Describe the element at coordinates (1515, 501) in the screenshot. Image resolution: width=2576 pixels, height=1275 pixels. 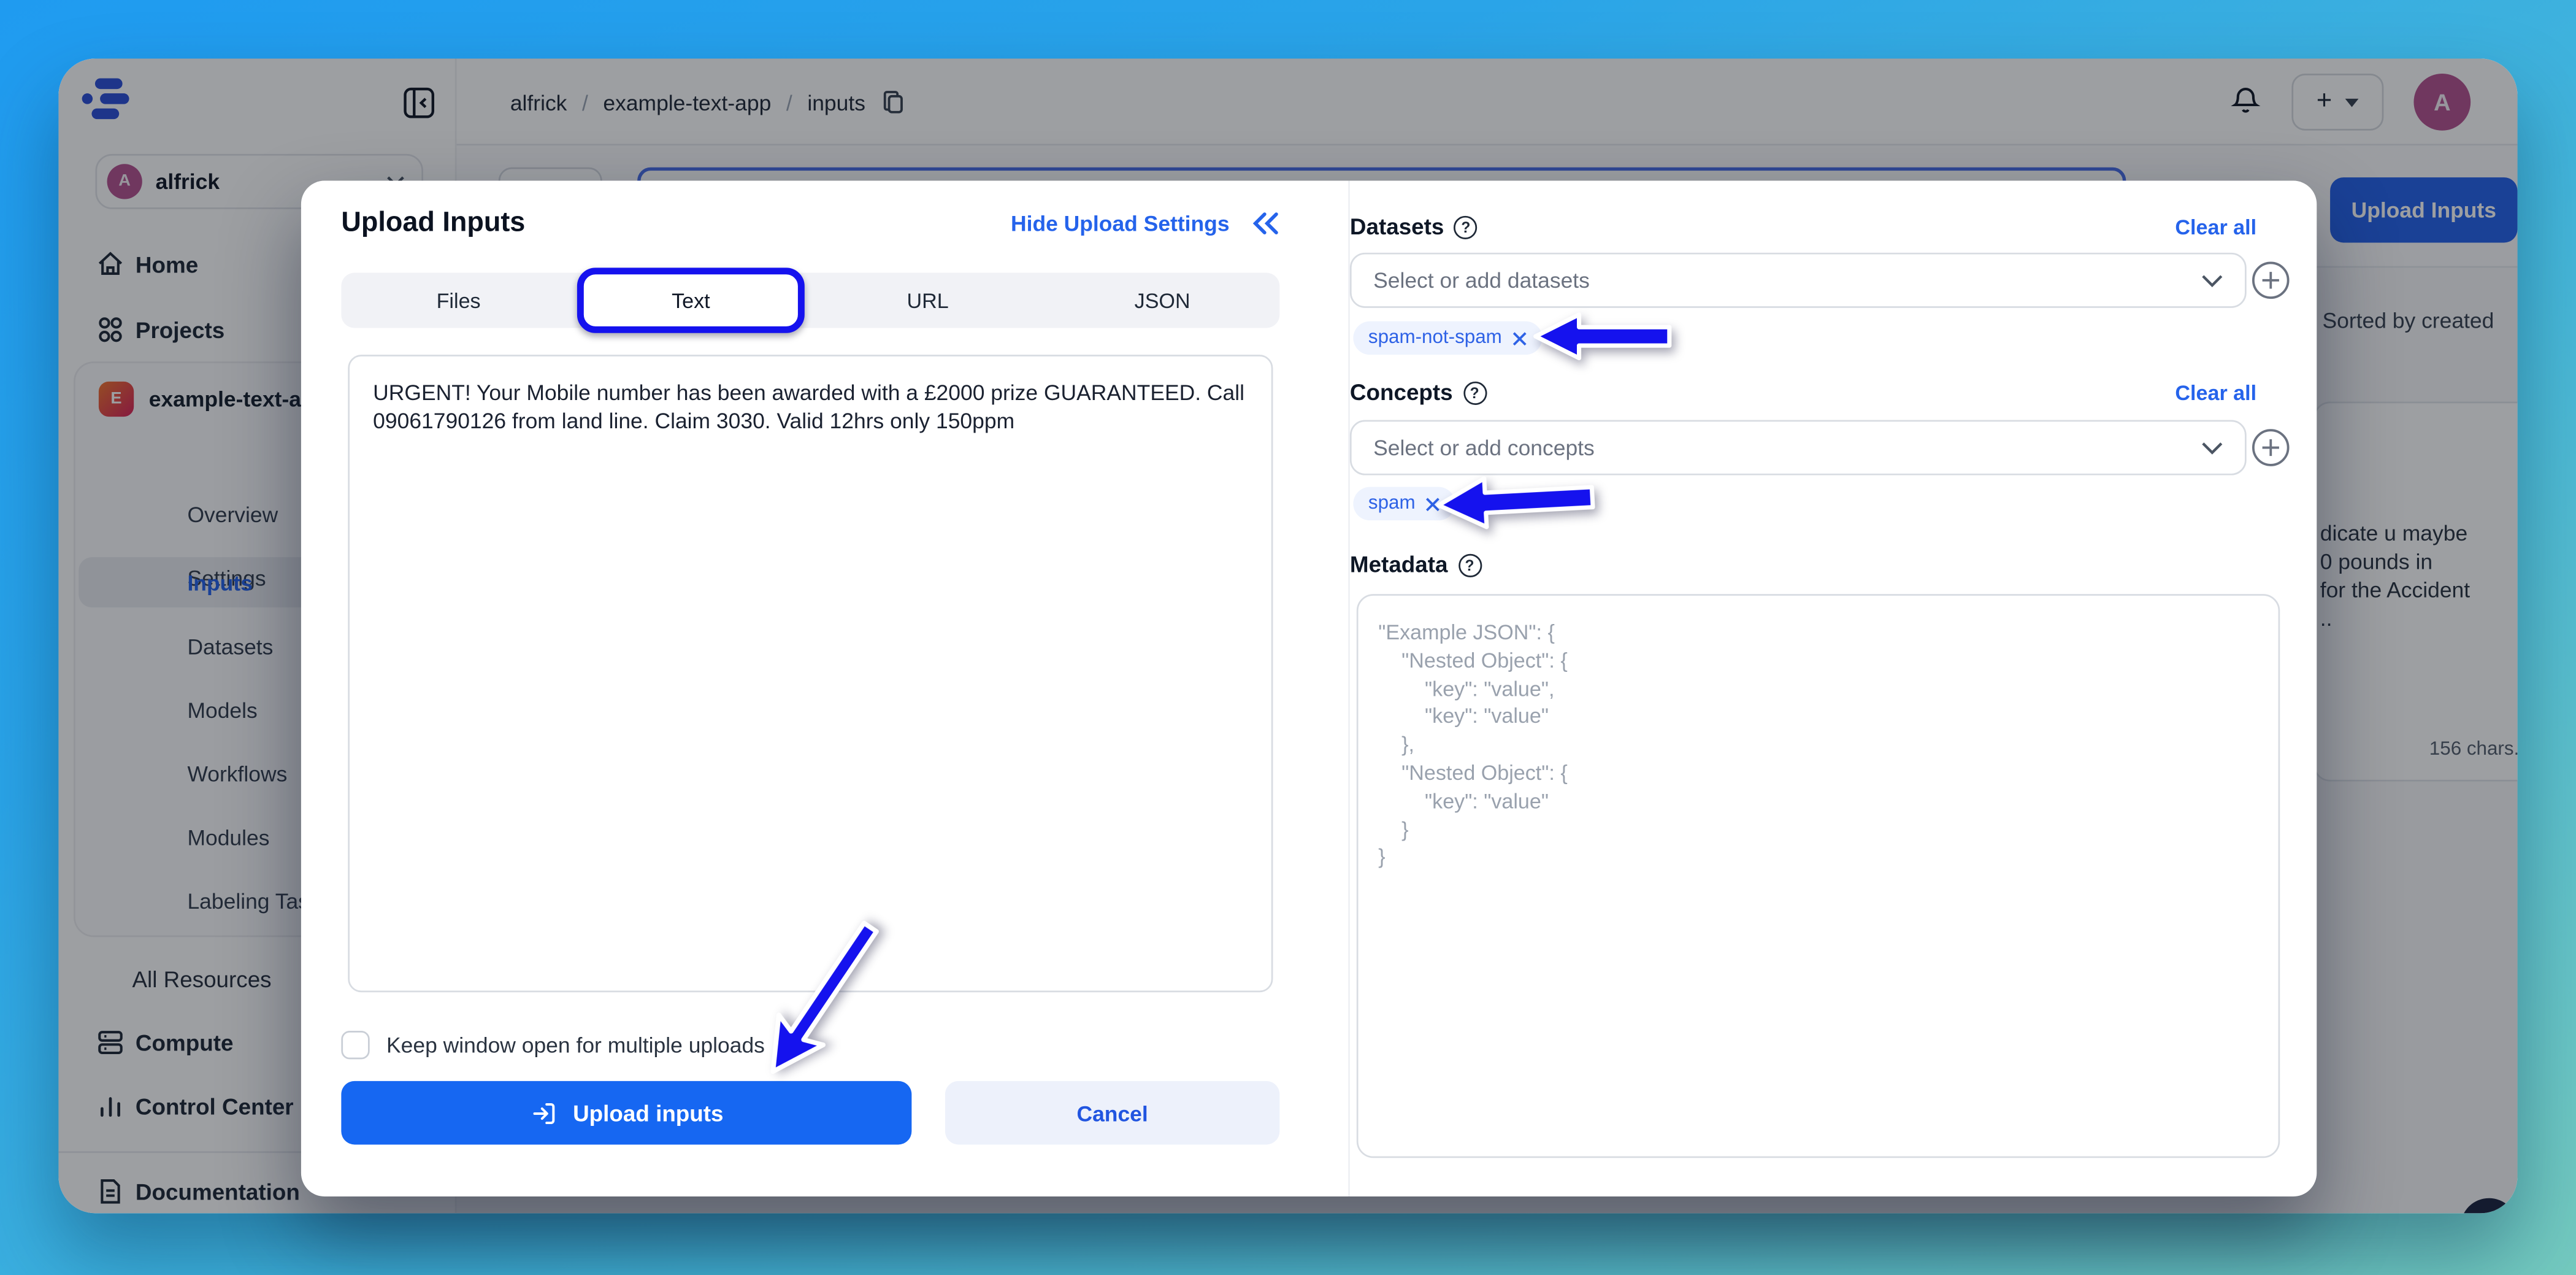
I see `annotation-arrow-concept-chip` at that location.